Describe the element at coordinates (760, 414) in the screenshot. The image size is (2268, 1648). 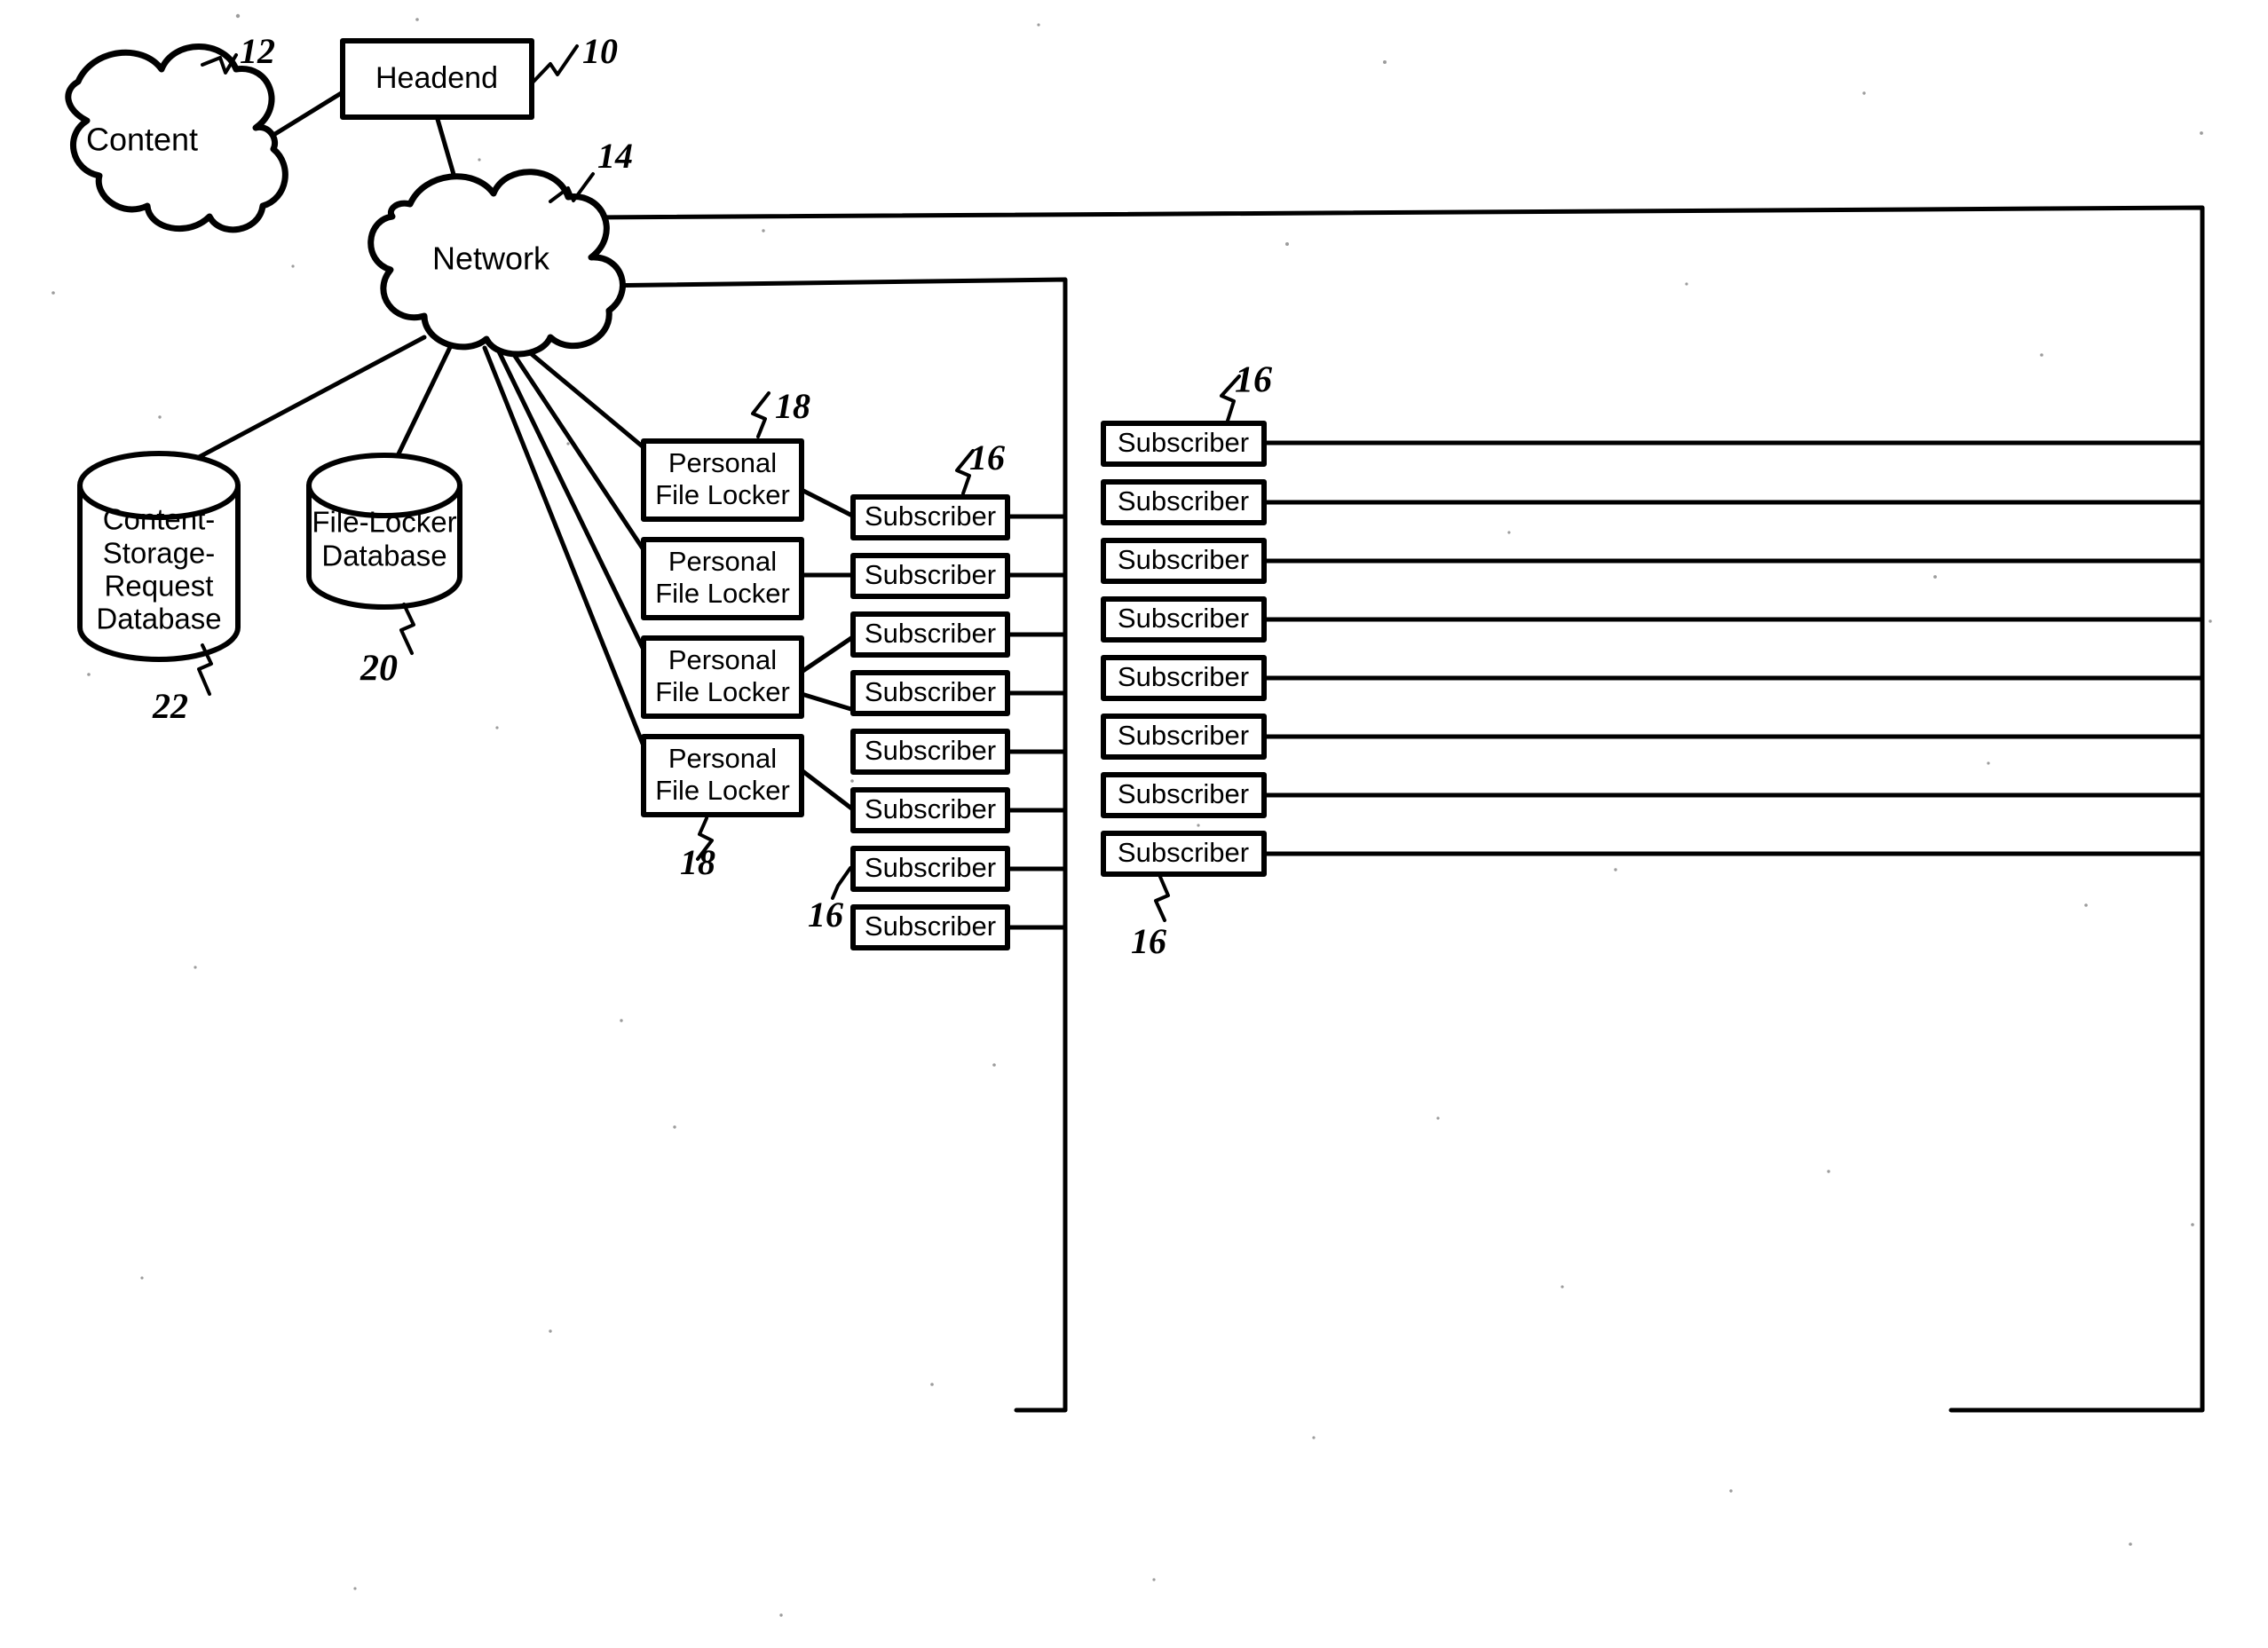
I see `ref-18-top-leader` at that location.